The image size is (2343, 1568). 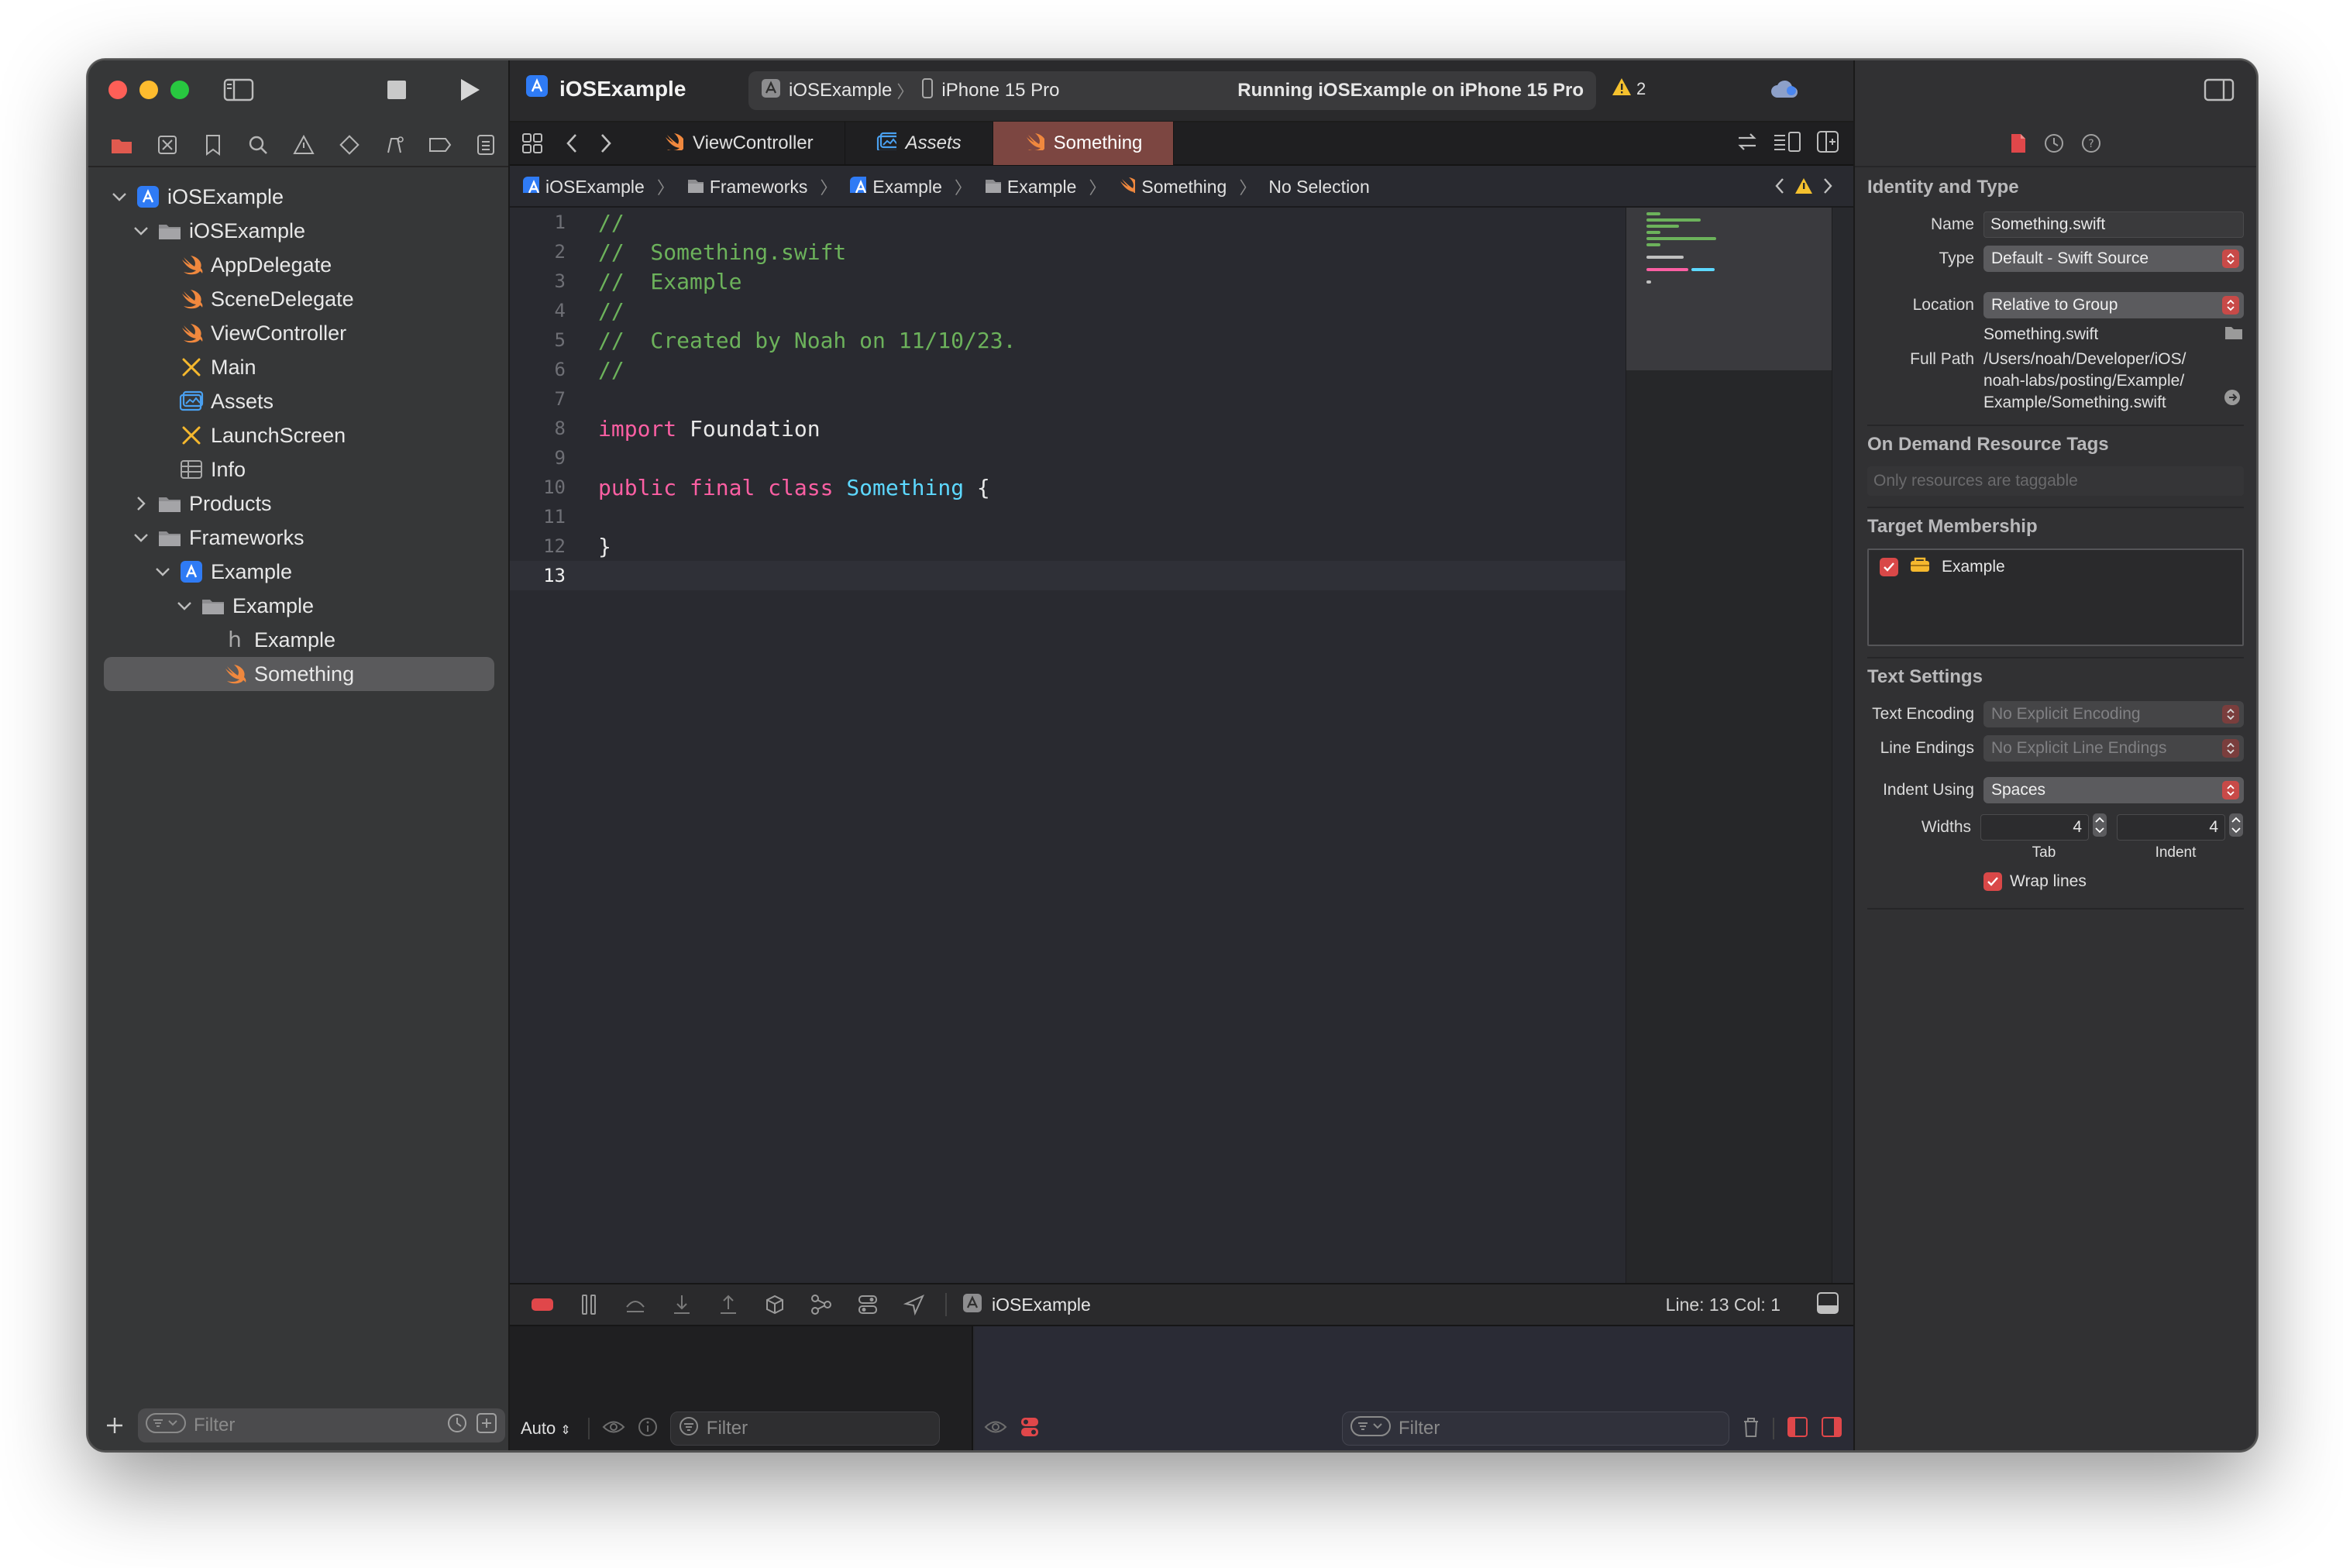 I want to click on tab-width-field: 4, so click(x=2034, y=827).